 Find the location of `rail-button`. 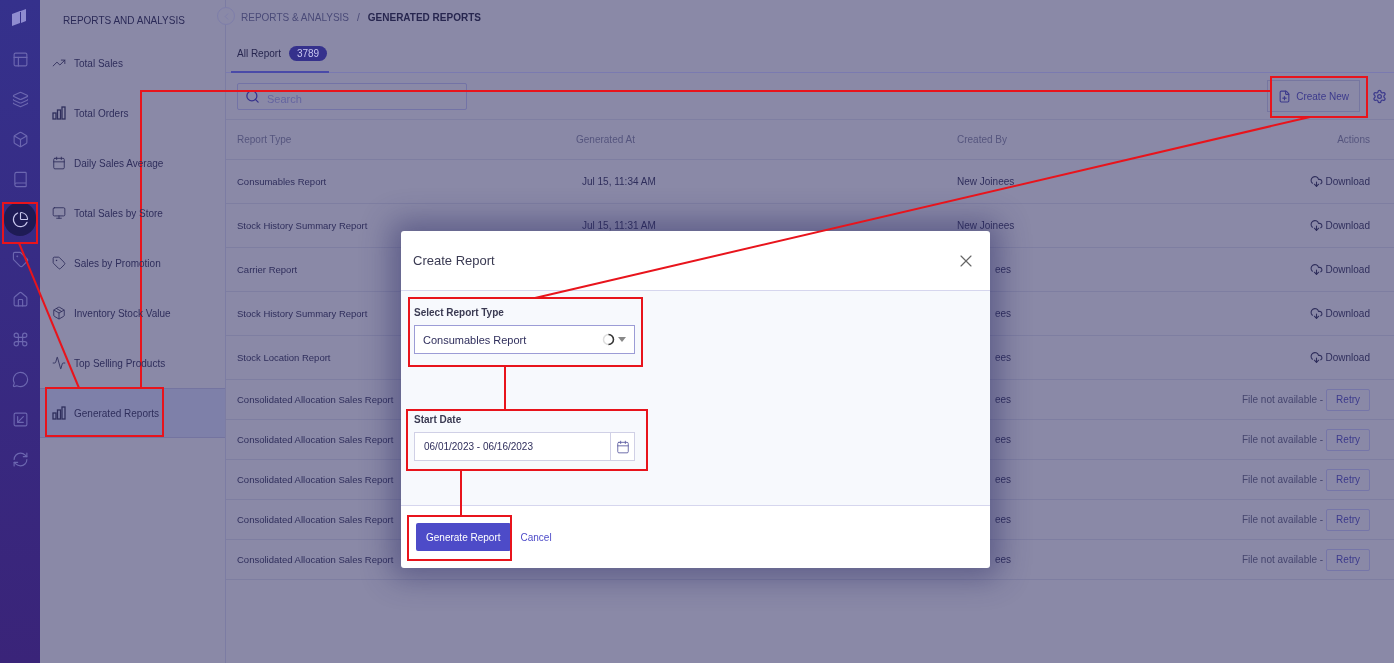

rail-button is located at coordinates (20, 219).